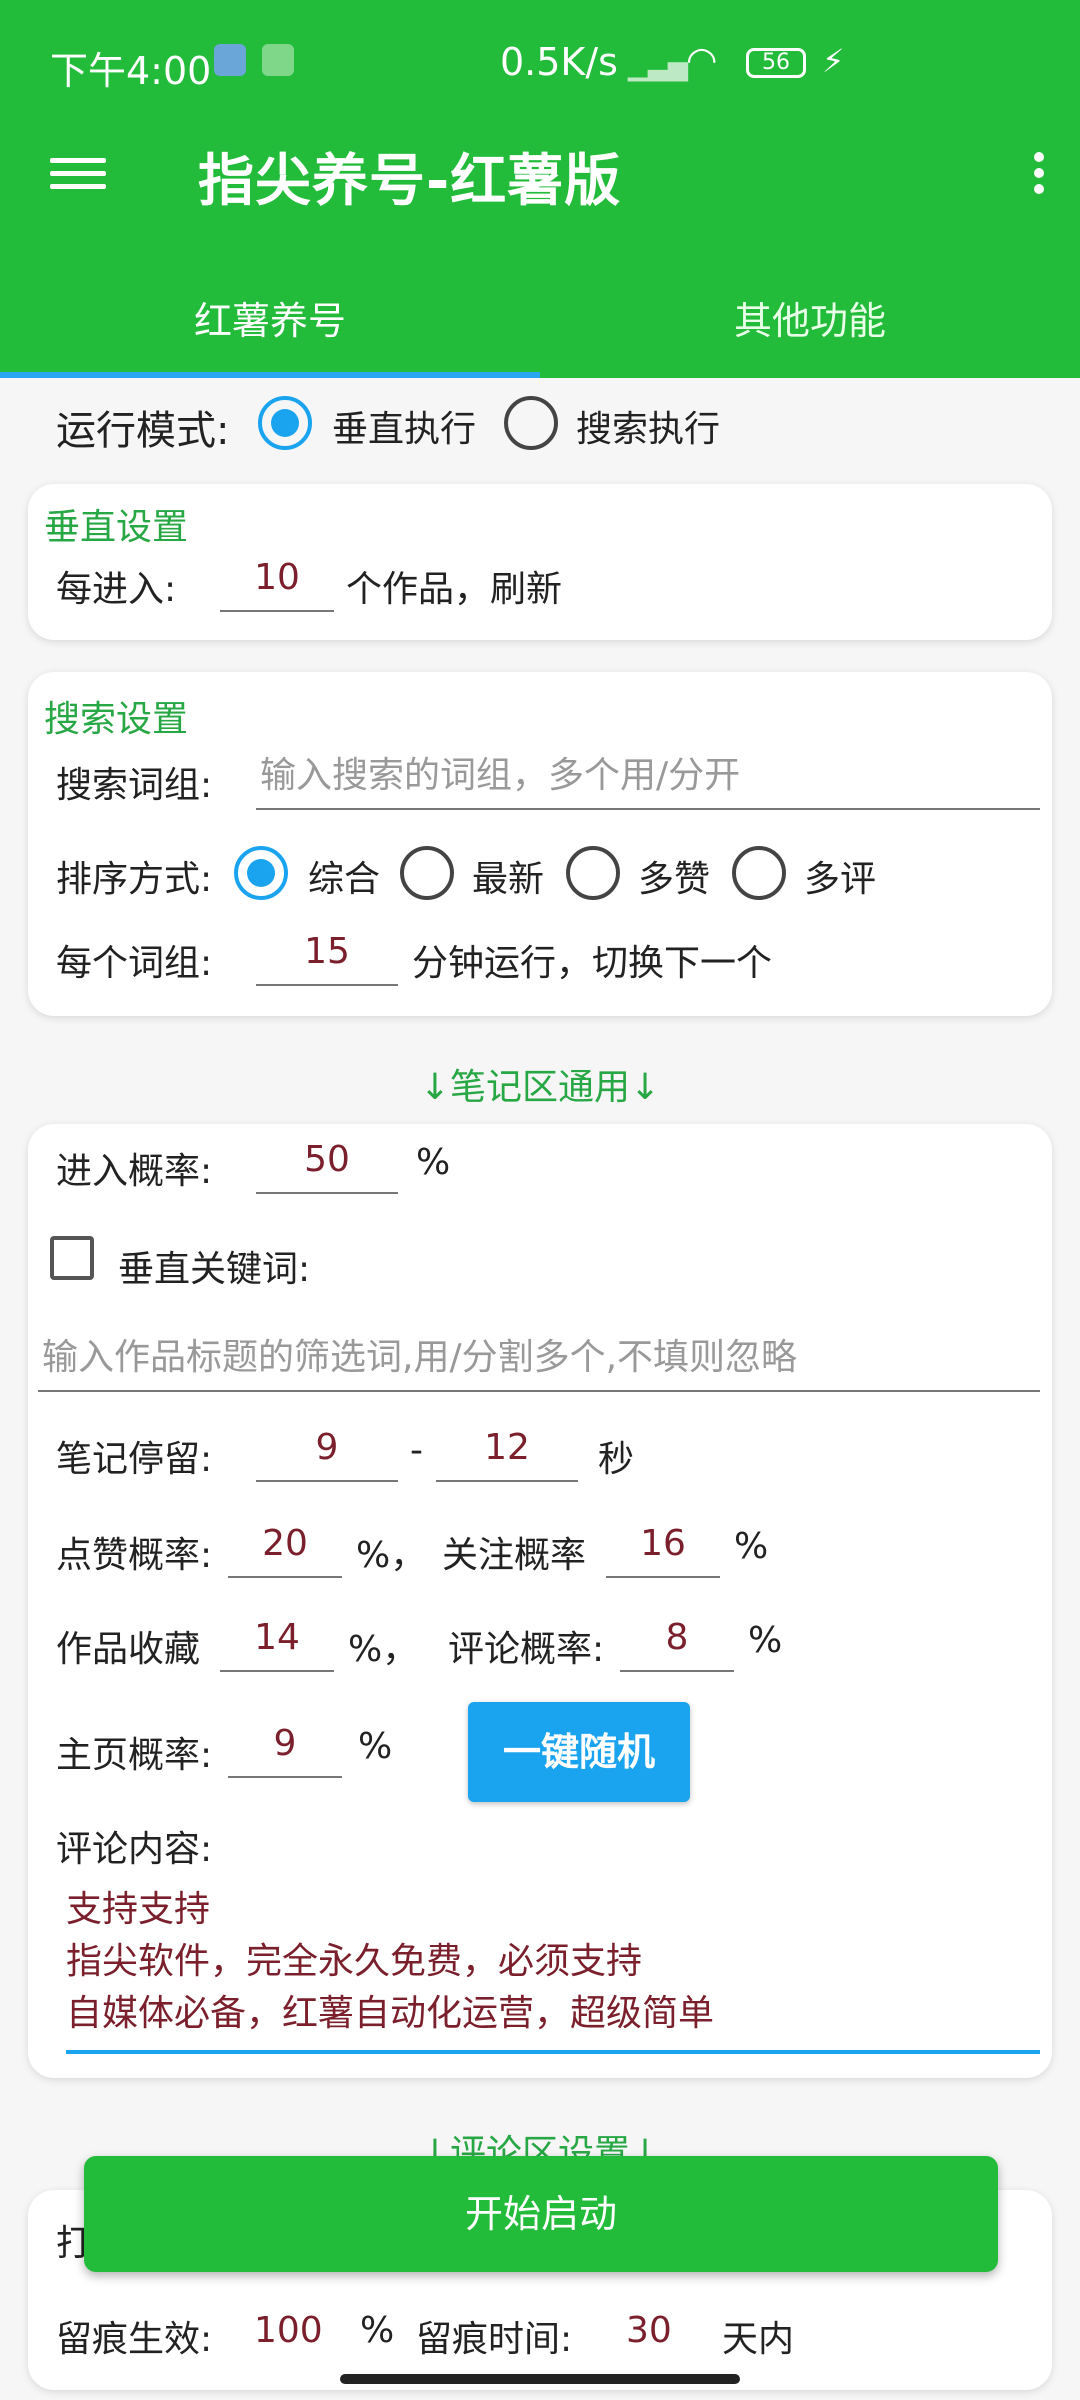 Image resolution: width=1080 pixels, height=2400 pixels. I want to click on search-words-label: 搜索词组:, so click(134, 785).